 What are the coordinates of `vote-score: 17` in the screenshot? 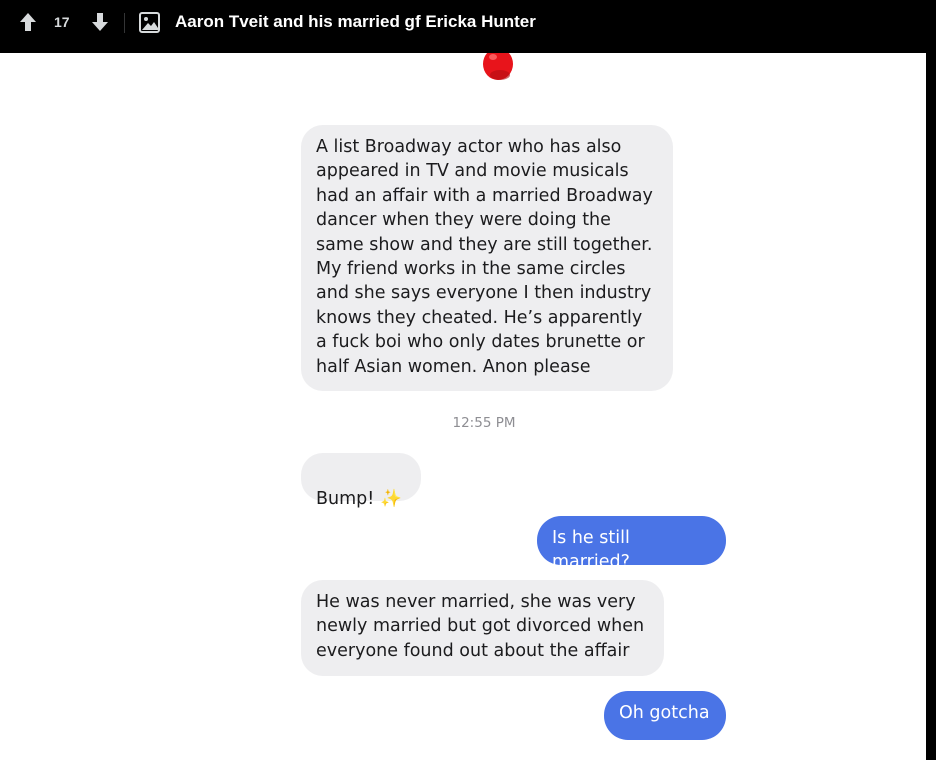 It's located at (62, 22).